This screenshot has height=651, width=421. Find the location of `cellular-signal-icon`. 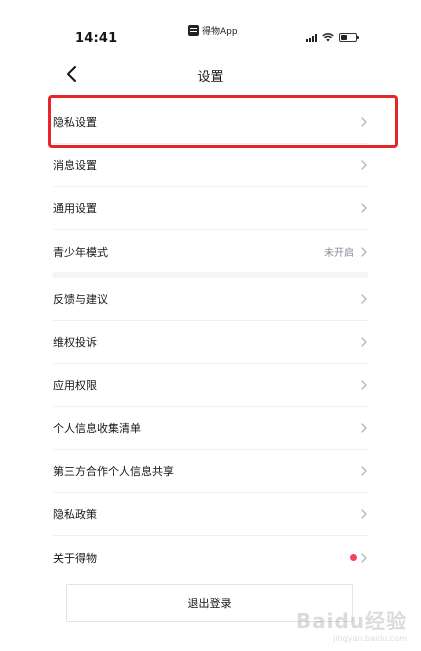

cellular-signal-icon is located at coordinates (311, 37).